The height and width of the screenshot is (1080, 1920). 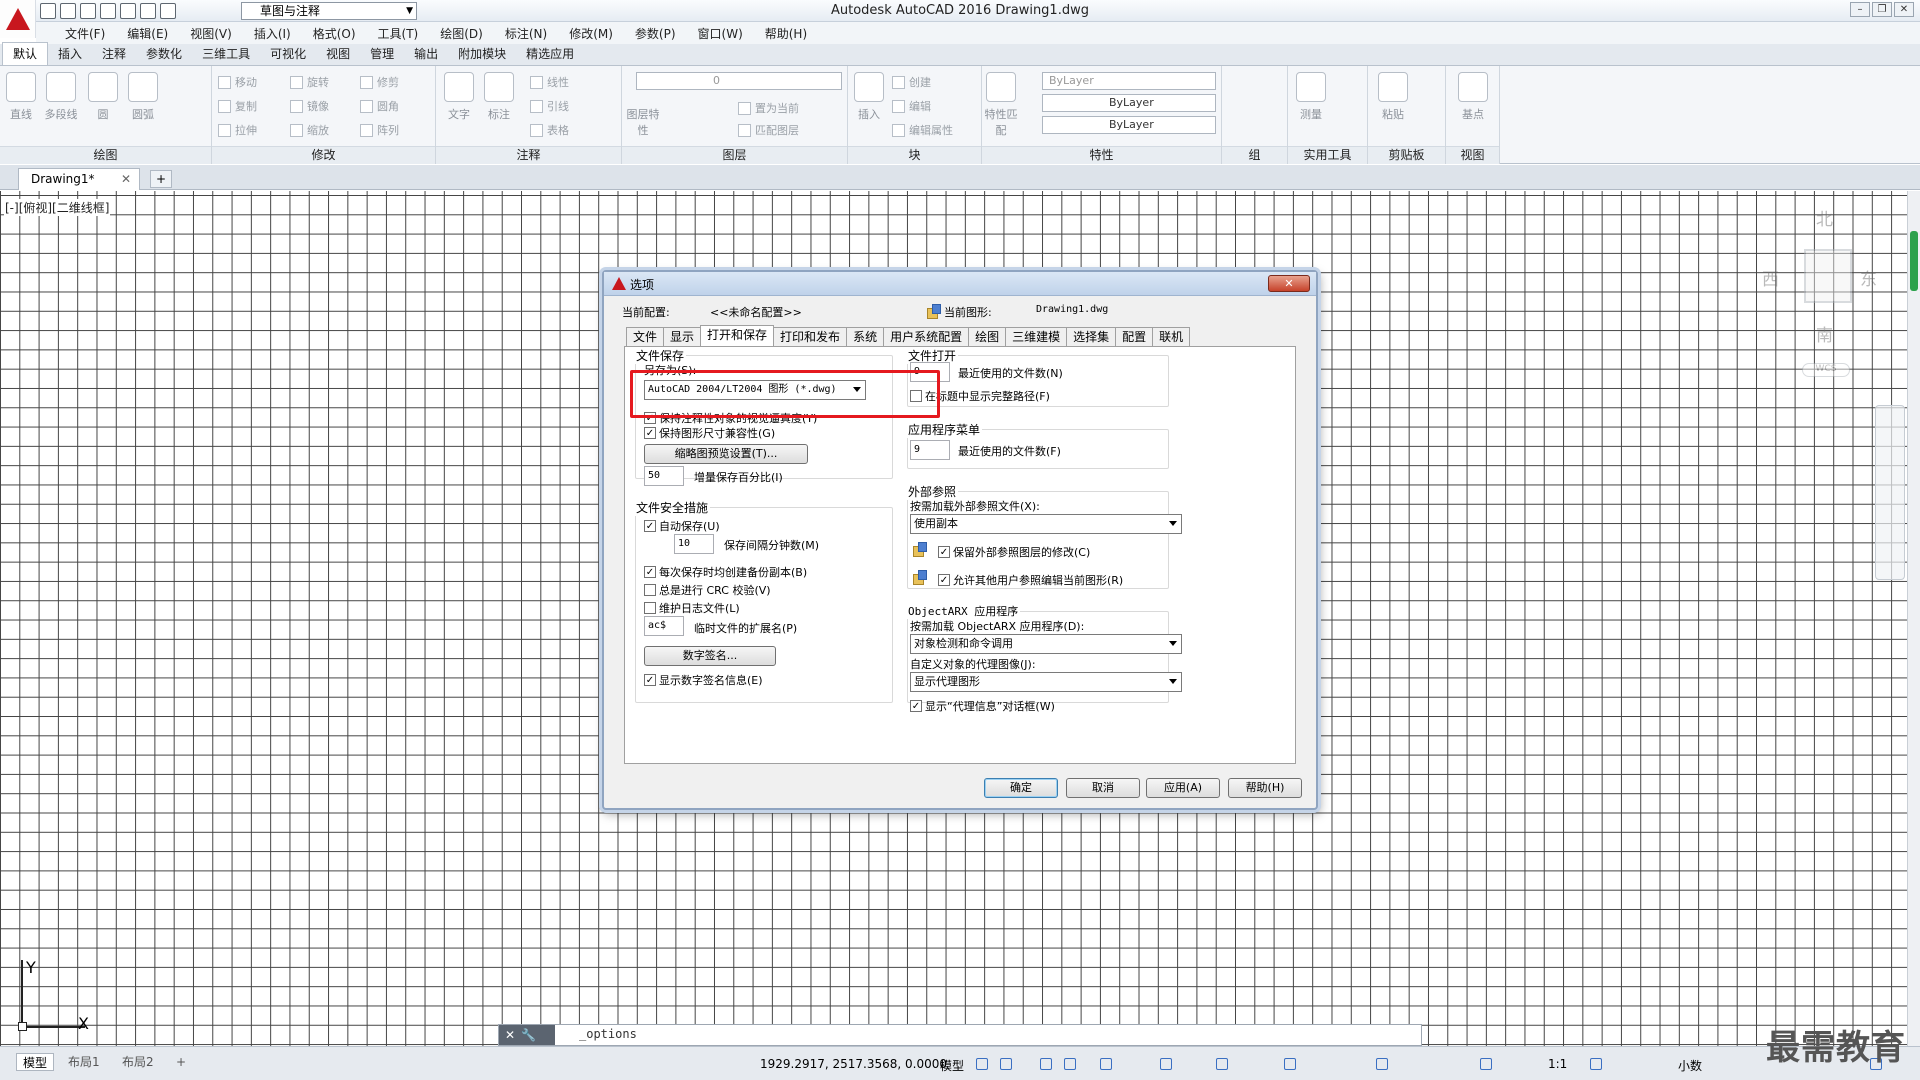 What do you see at coordinates (103, 97) in the screenshot?
I see `circle-button: 圆` at bounding box center [103, 97].